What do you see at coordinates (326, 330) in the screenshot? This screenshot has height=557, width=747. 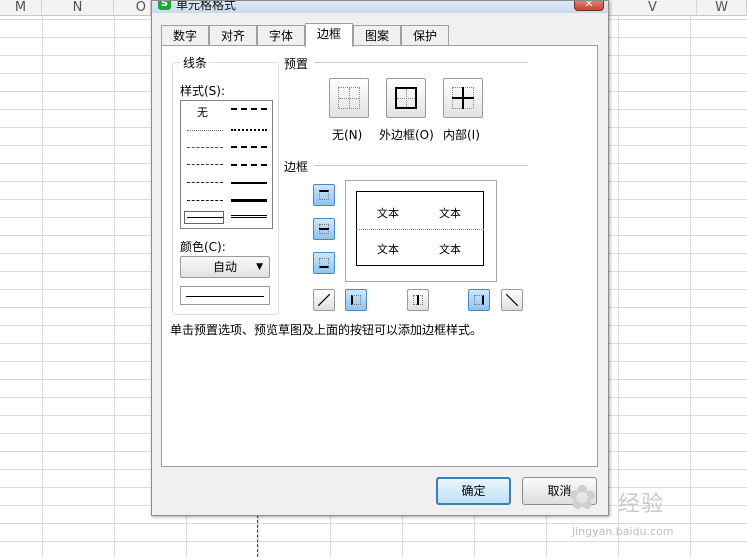 I see `hint-text: 单击预置选项、预览草图及上面的按钮可以添加边框样式。` at bounding box center [326, 330].